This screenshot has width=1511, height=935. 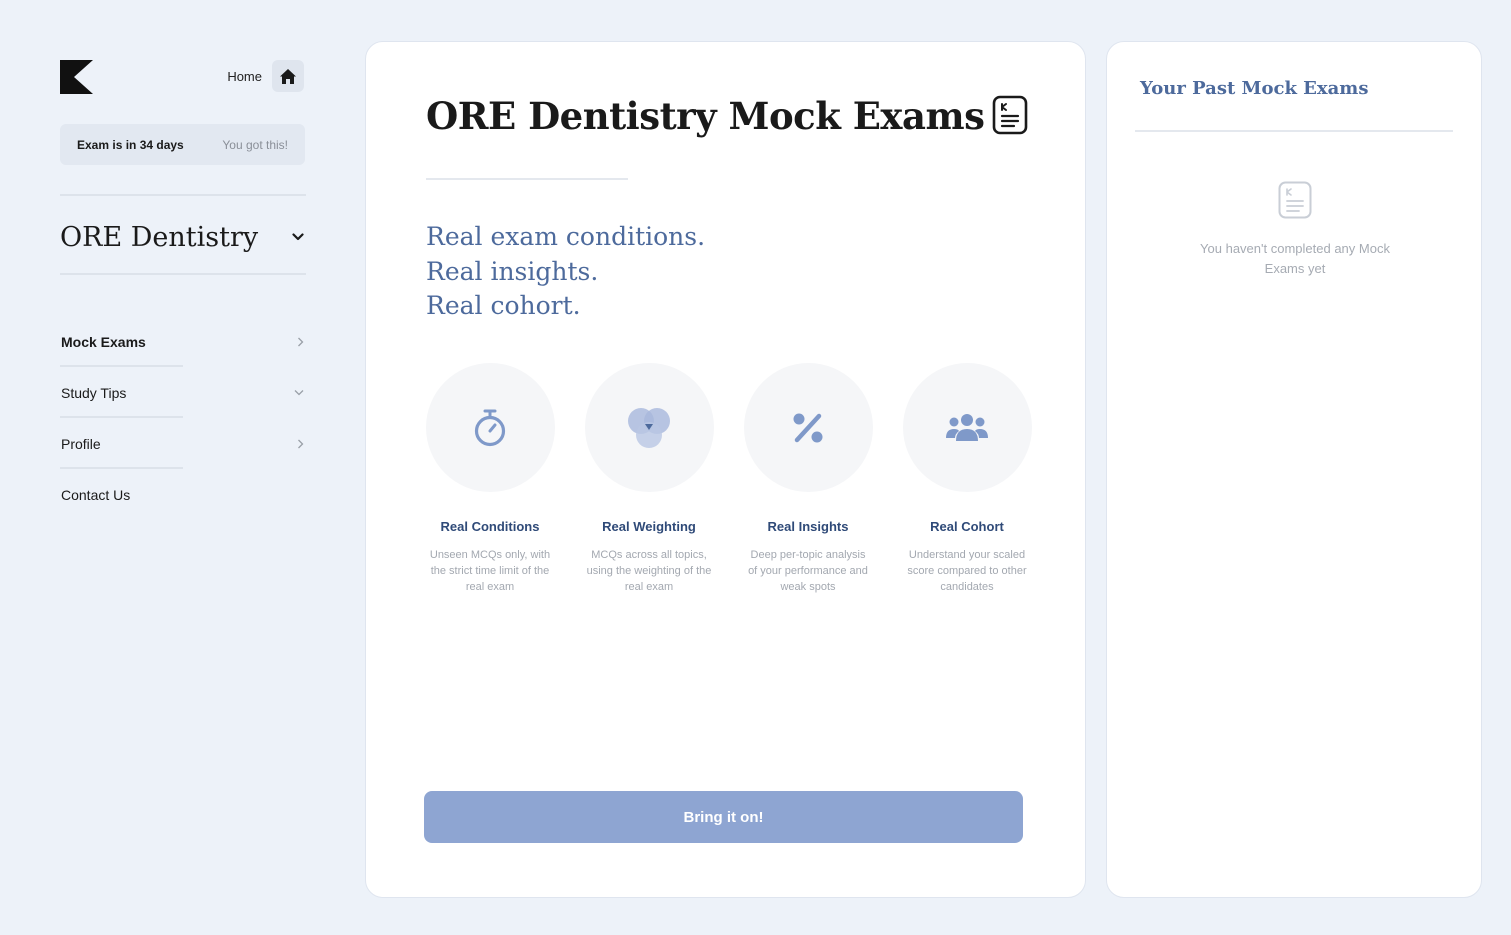 I want to click on sidebar-item-contact-us: Contact Us, so click(x=183, y=494).